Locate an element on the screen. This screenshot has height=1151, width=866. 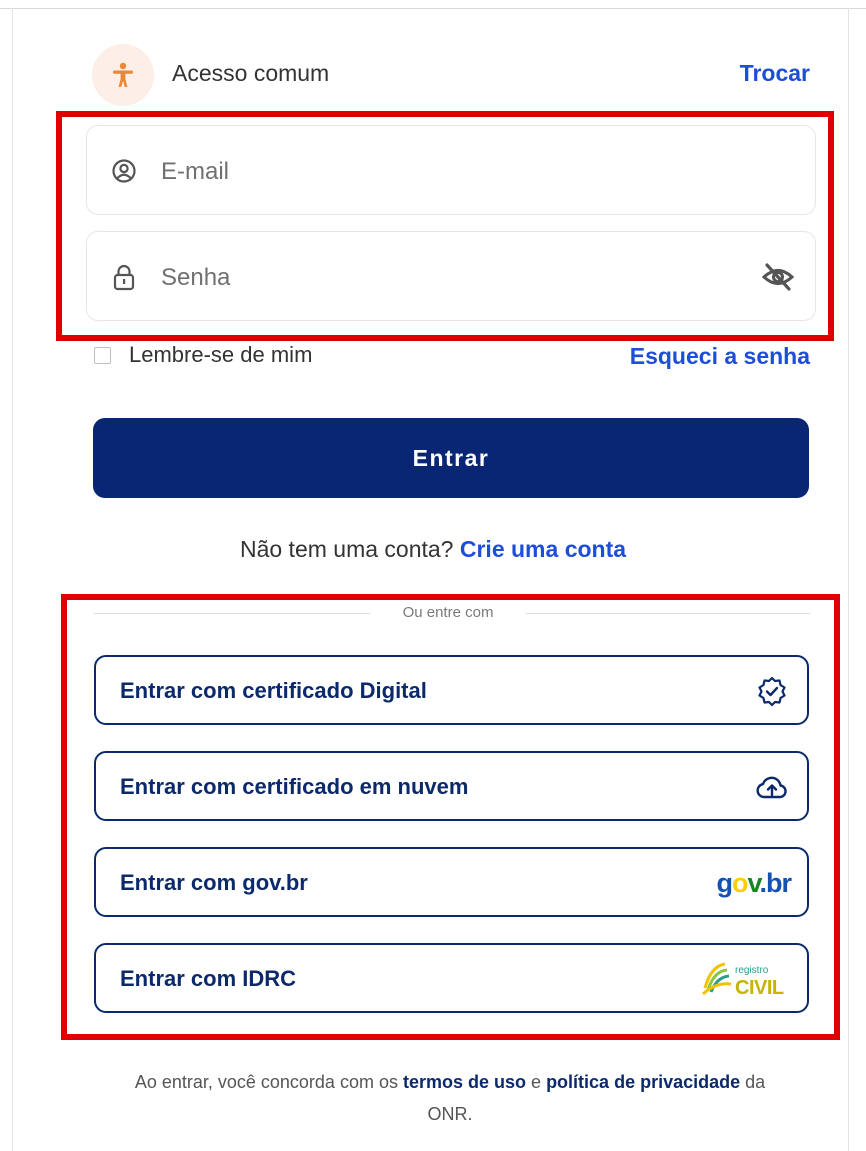
window-top-border is located at coordinates (433, 8).